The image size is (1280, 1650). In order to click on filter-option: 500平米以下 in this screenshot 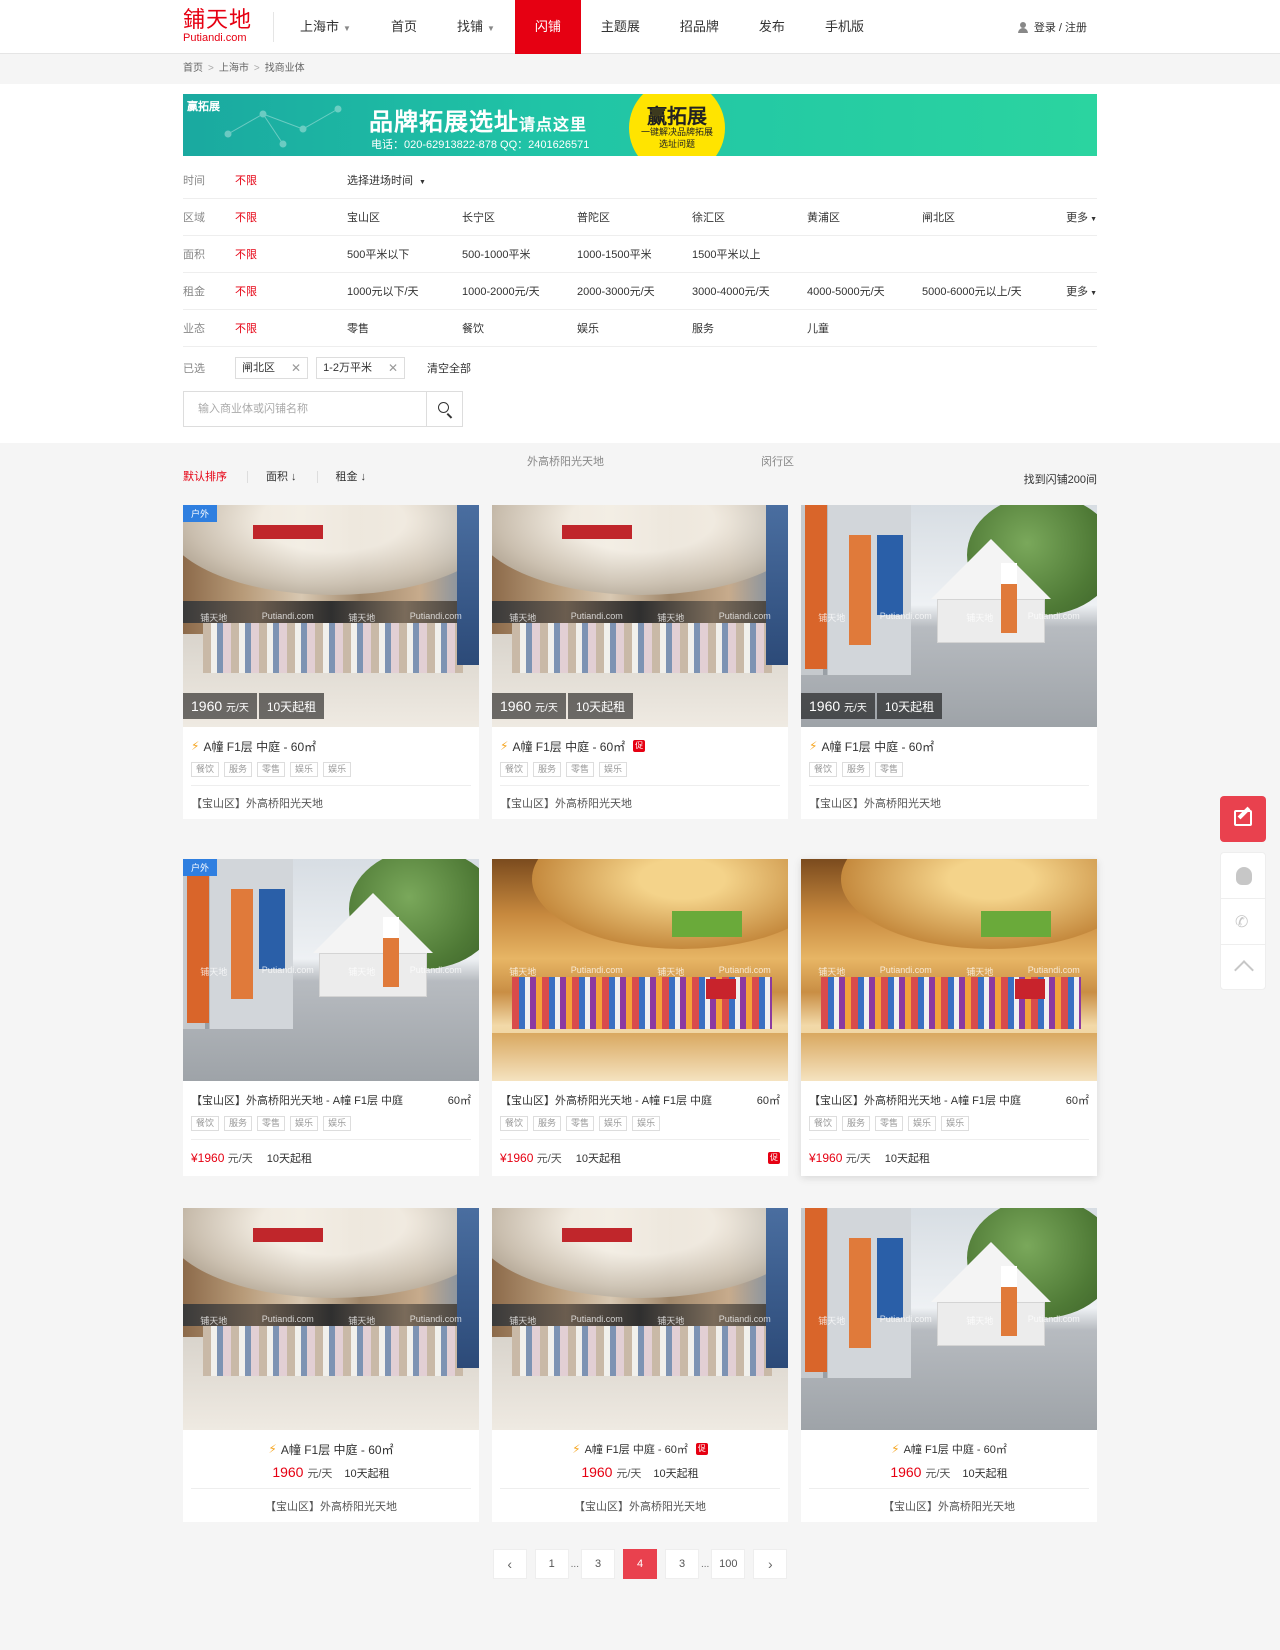, I will do `click(404, 254)`.